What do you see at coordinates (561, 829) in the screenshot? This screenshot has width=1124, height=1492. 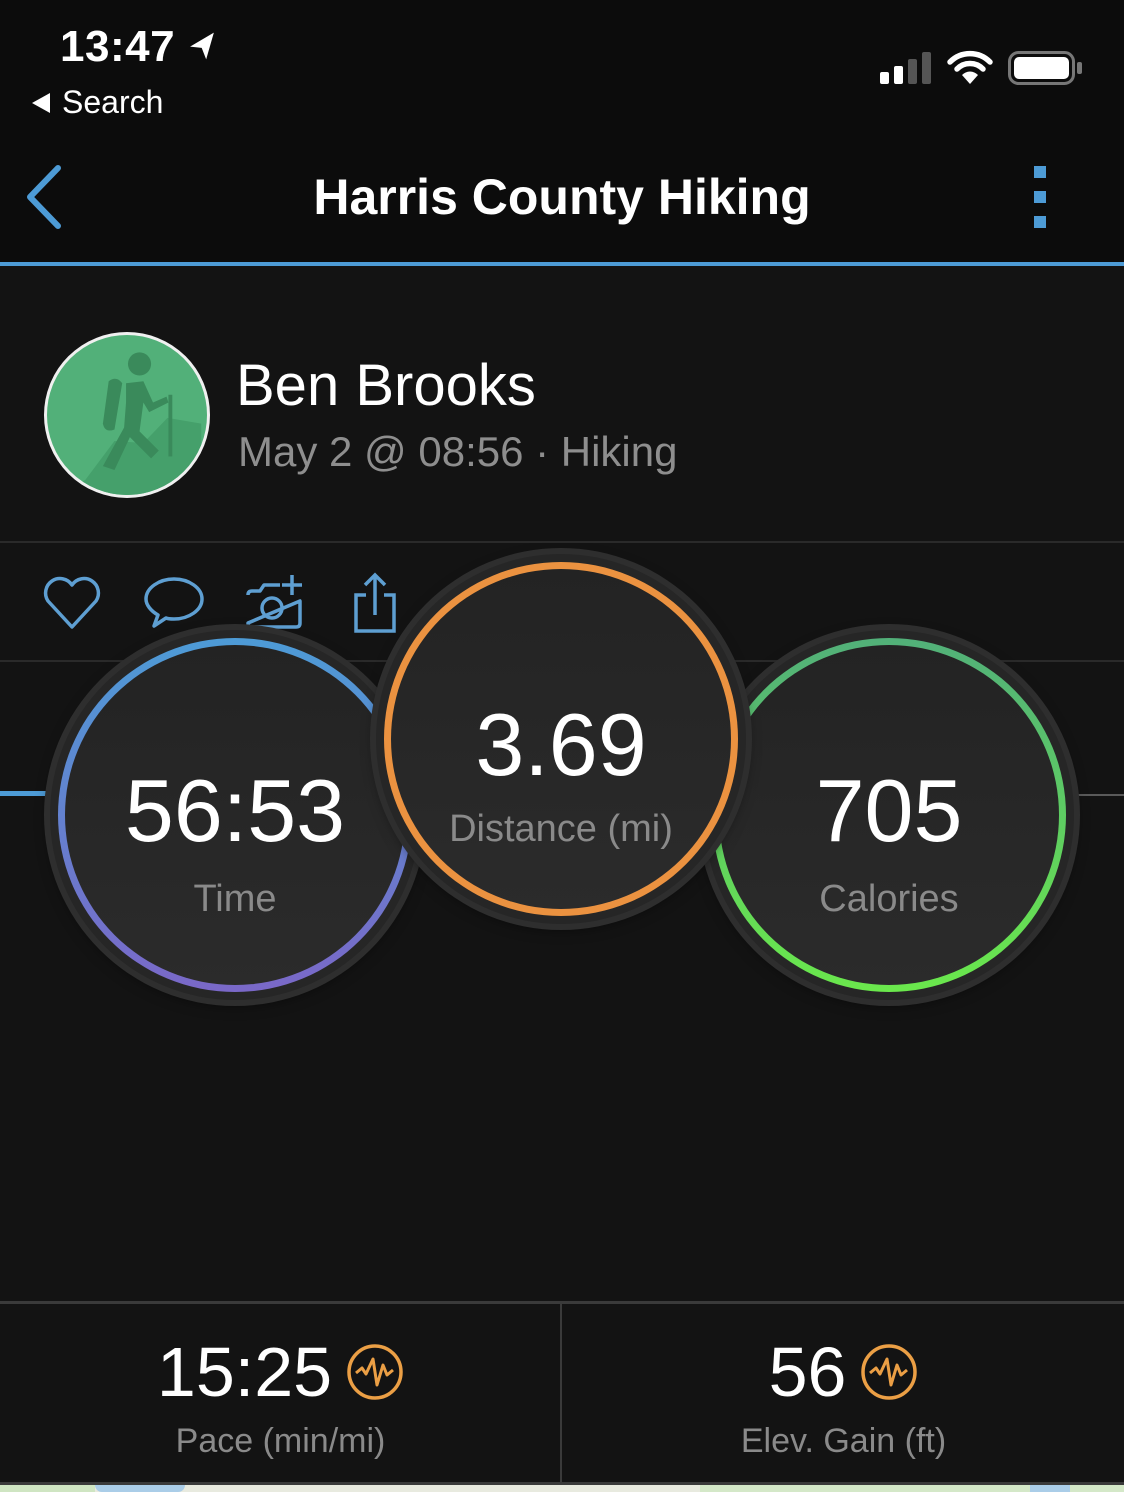 I see `distance-label: Distance (mi)` at bounding box center [561, 829].